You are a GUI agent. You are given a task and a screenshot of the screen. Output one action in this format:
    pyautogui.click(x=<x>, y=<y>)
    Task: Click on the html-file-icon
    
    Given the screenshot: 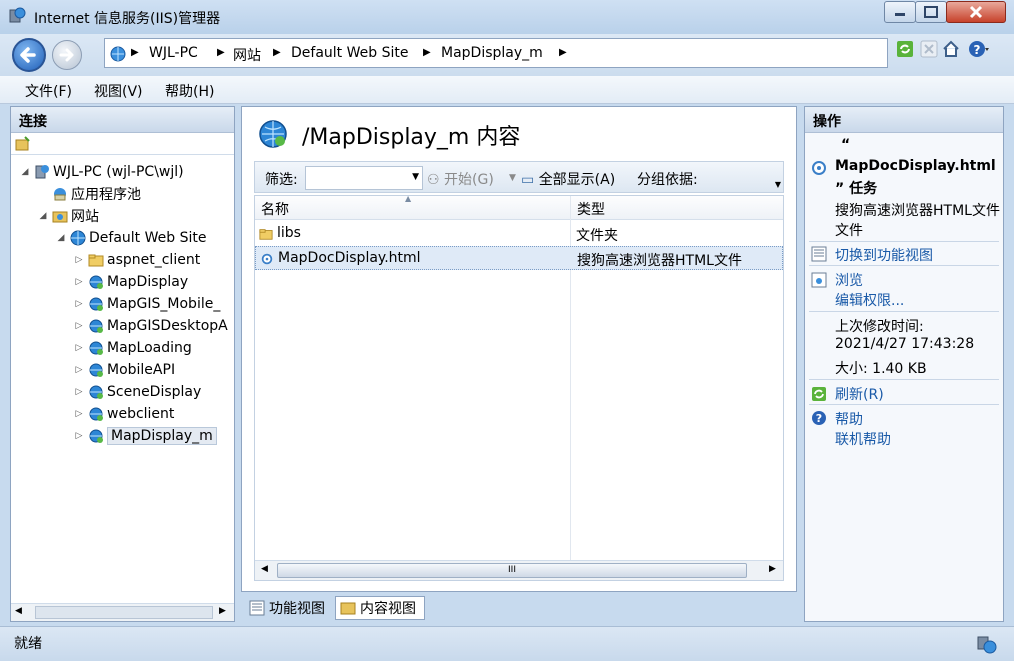 What is the action you would take?
    pyautogui.click(x=819, y=168)
    